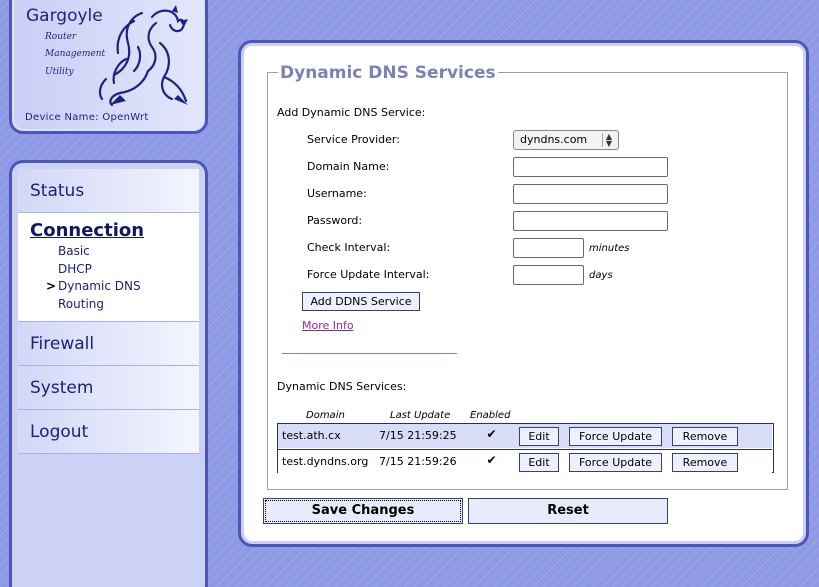 The height and width of the screenshot is (587, 819). Describe the element at coordinates (363, 511) in the screenshot. I see `save-changes-button: Save Changes` at that location.